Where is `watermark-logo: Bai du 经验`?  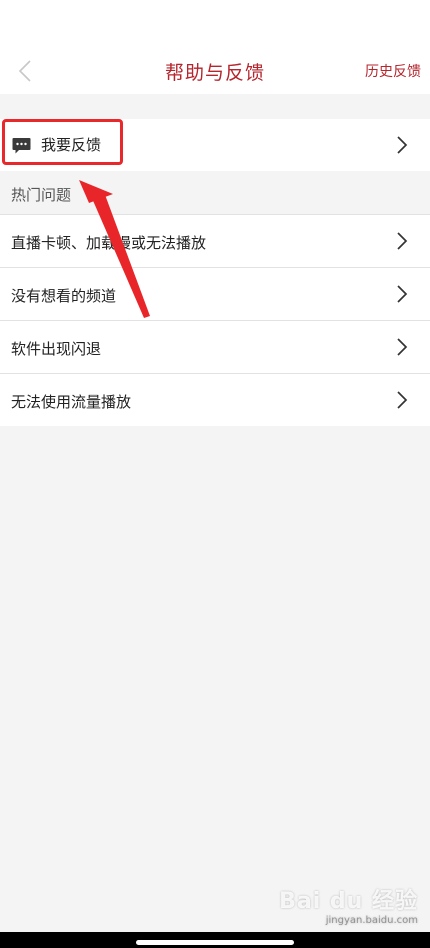
watermark-logo: Bai du 经验 is located at coordinates (348, 901).